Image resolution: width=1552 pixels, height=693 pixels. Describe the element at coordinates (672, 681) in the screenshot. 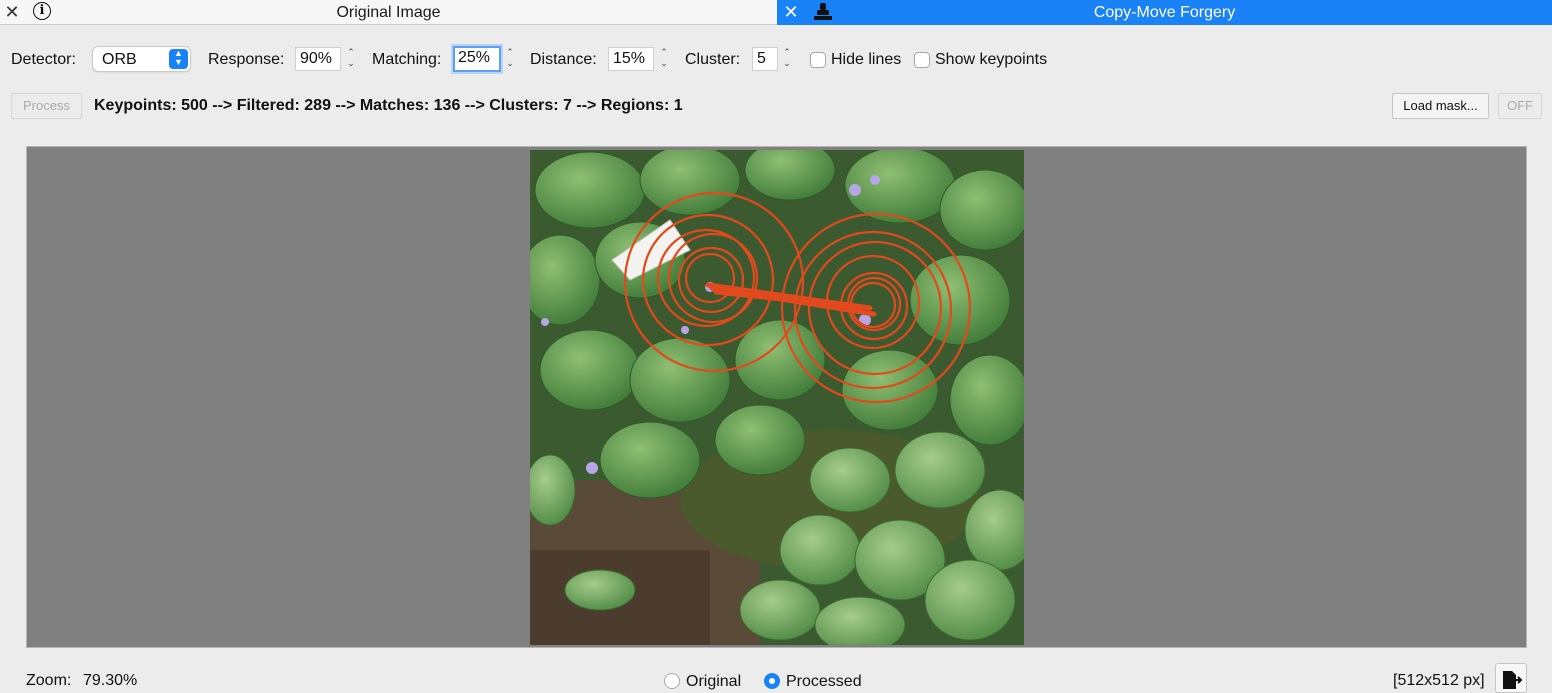

I see `radio-original` at that location.